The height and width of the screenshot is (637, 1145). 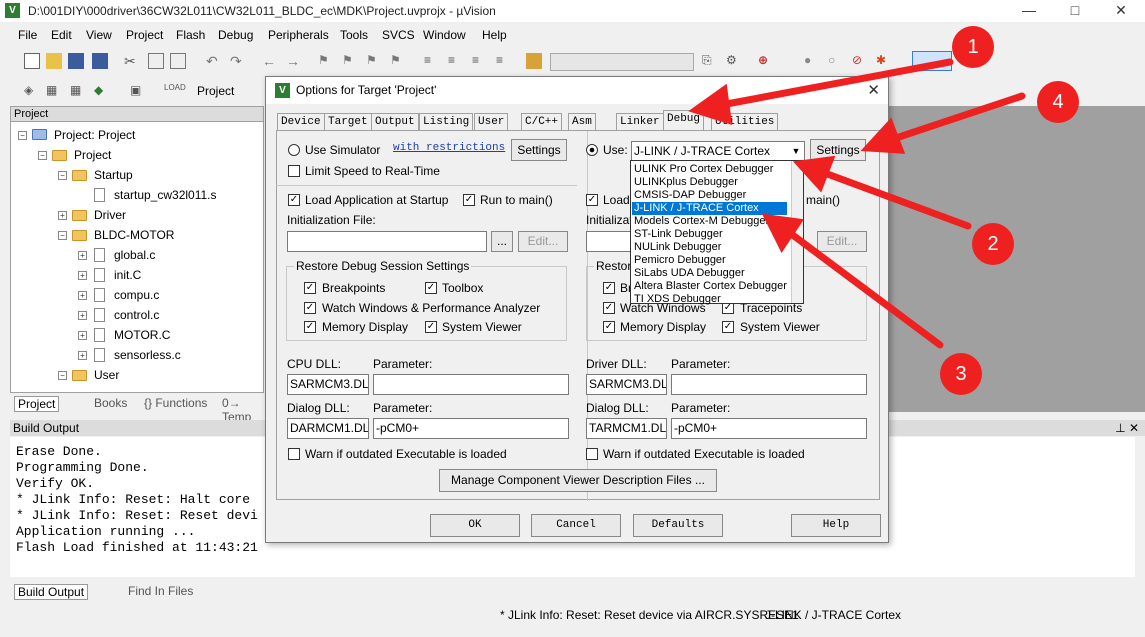 What do you see at coordinates (710, 104) in the screenshot?
I see `arrow-1-head` at bounding box center [710, 104].